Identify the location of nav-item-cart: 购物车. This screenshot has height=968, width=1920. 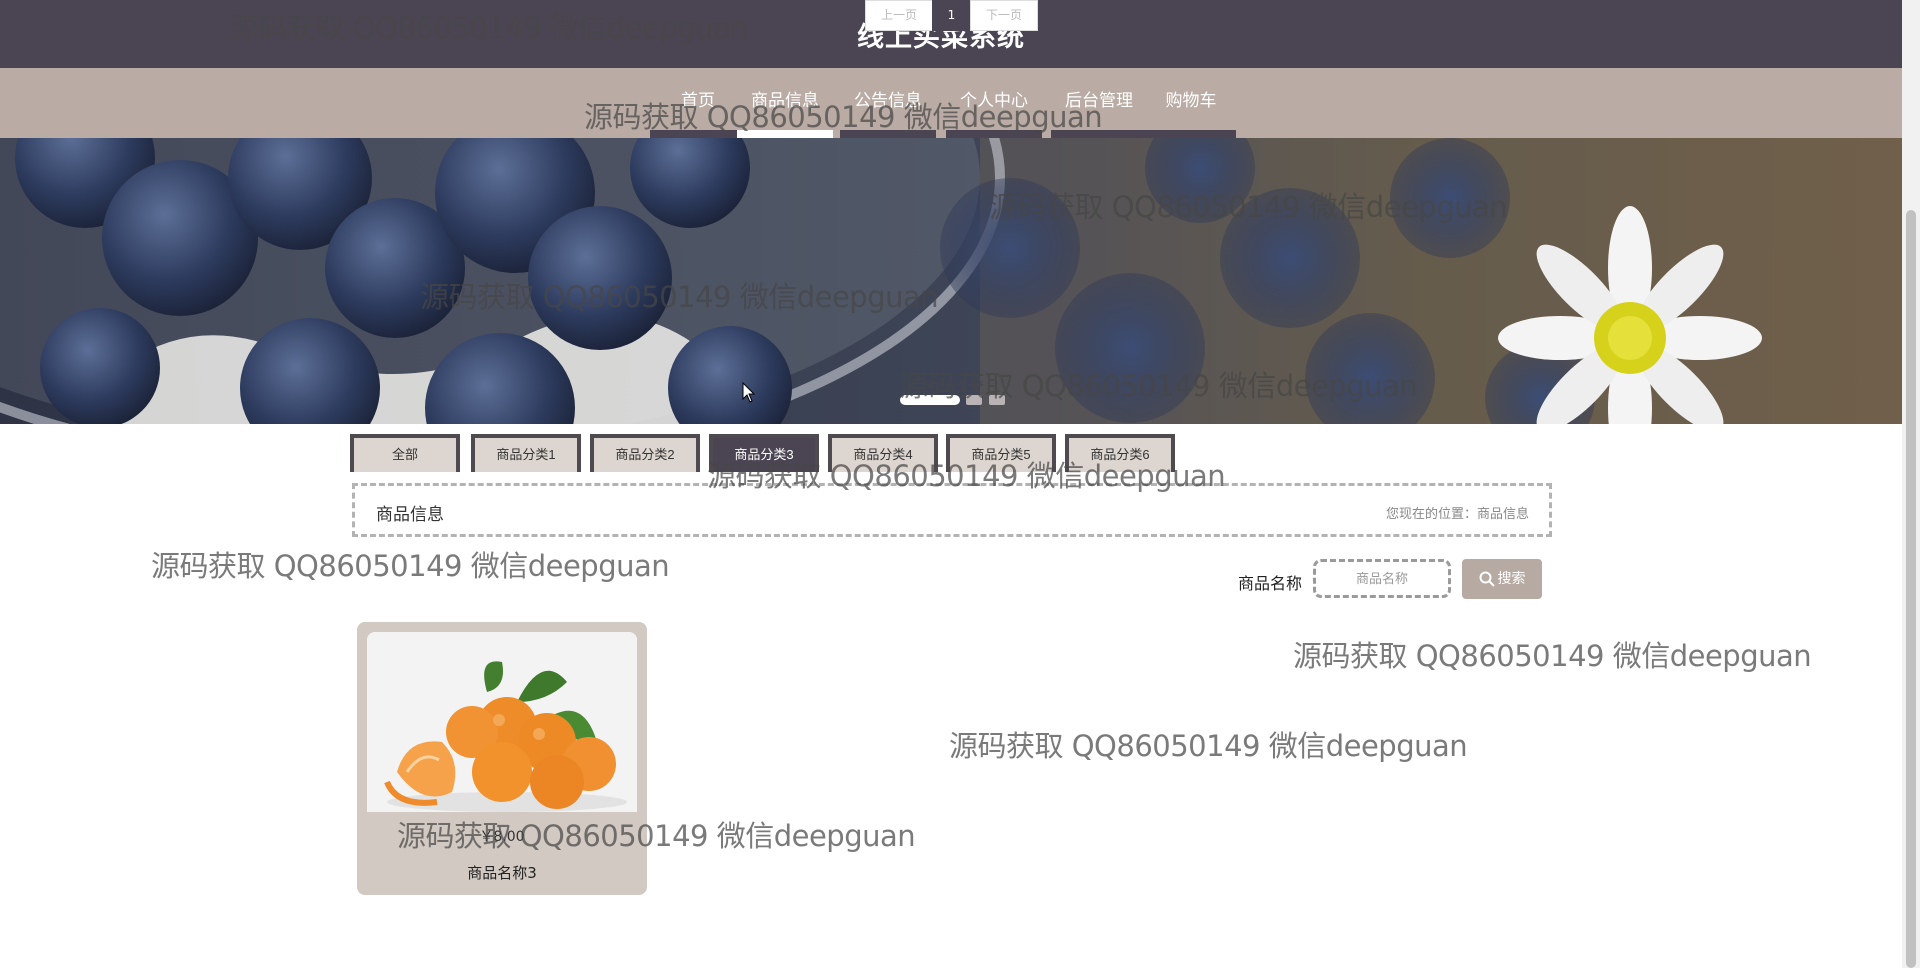
(1191, 103).